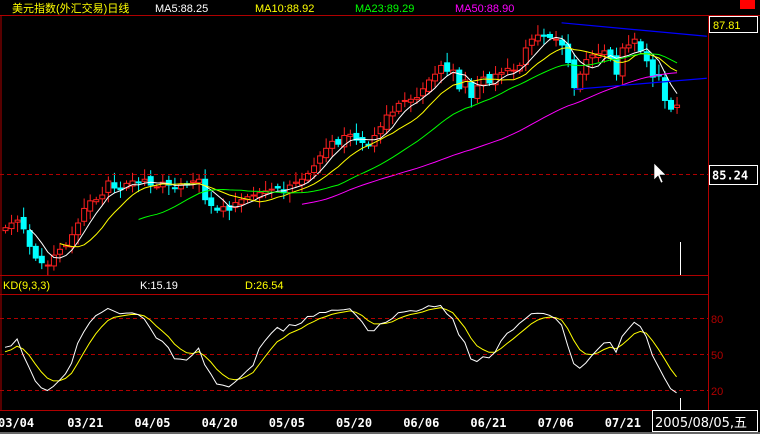  I want to click on kd-title: KD(9,3,3), so click(26, 286).